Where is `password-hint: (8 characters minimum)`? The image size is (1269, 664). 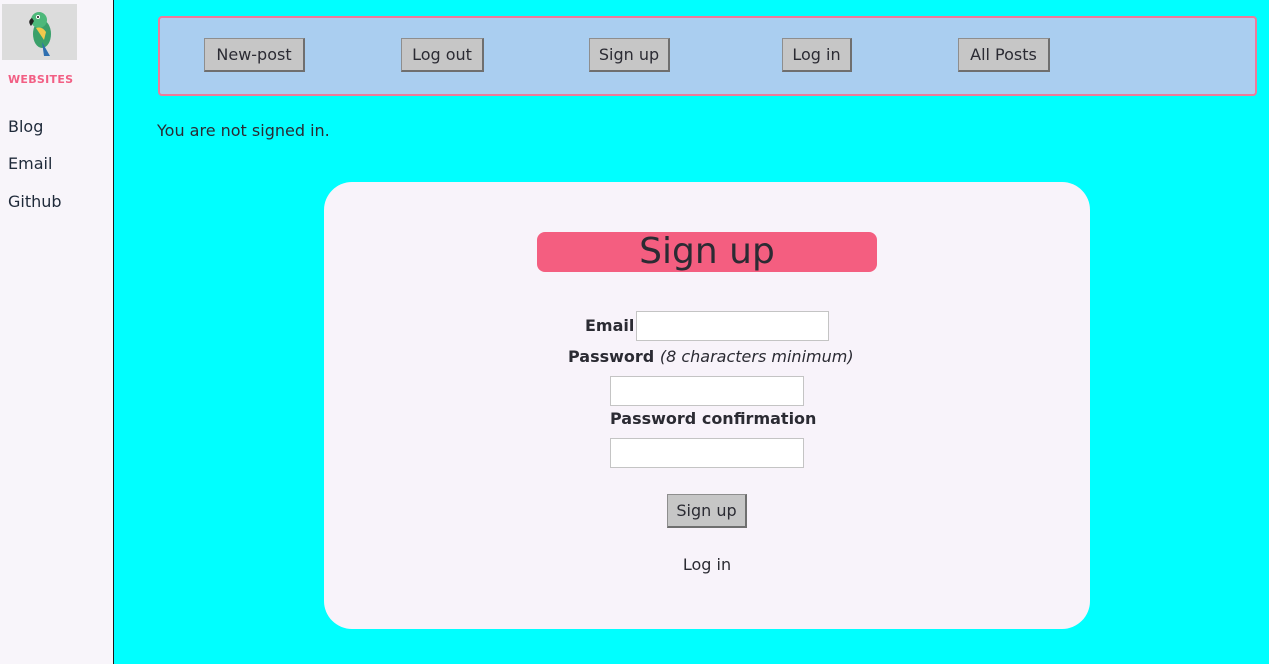 password-hint: (8 characters minimum) is located at coordinates (756, 356).